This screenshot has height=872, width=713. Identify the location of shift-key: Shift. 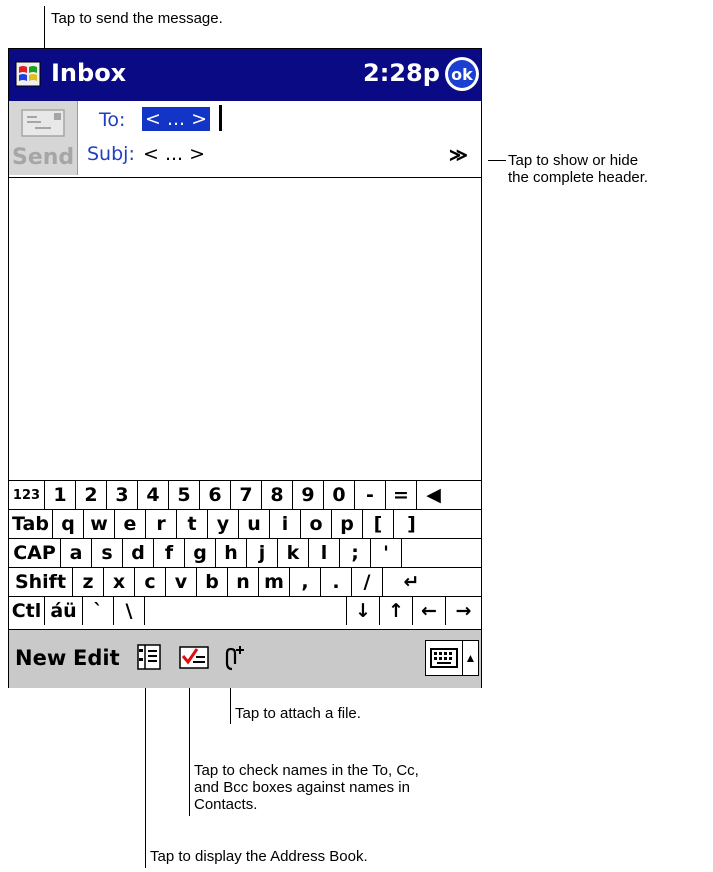
(41, 582).